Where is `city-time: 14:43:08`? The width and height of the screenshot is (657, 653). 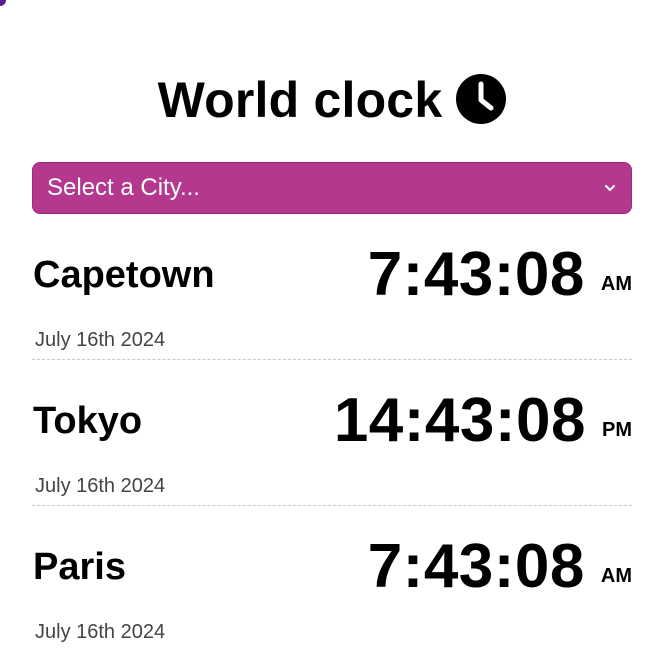
city-time: 14:43:08 is located at coordinates (459, 420).